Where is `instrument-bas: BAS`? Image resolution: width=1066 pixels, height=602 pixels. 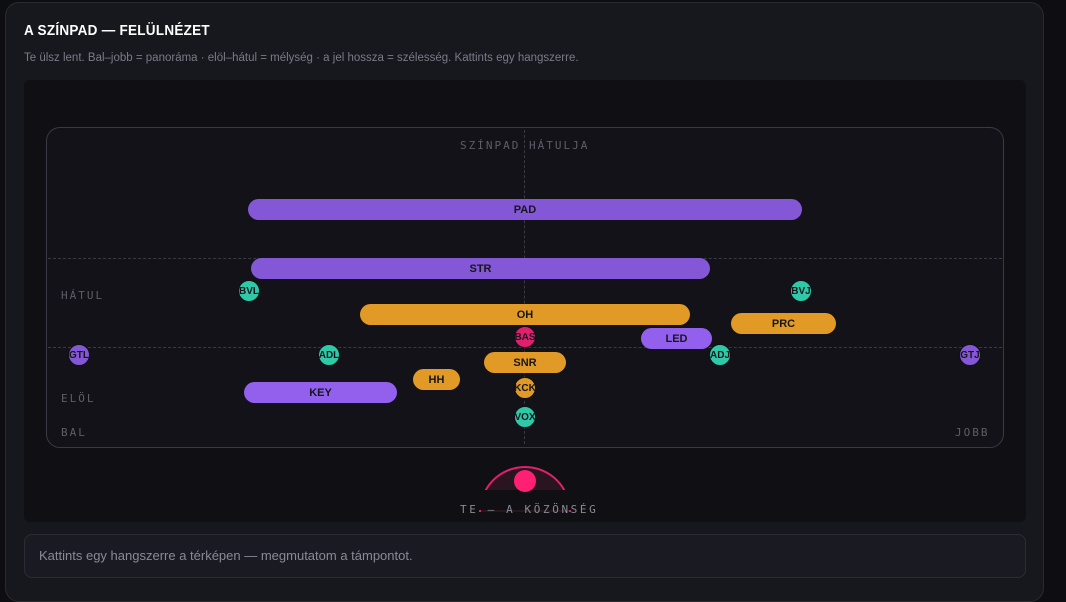 instrument-bas: BAS is located at coordinates (525, 337).